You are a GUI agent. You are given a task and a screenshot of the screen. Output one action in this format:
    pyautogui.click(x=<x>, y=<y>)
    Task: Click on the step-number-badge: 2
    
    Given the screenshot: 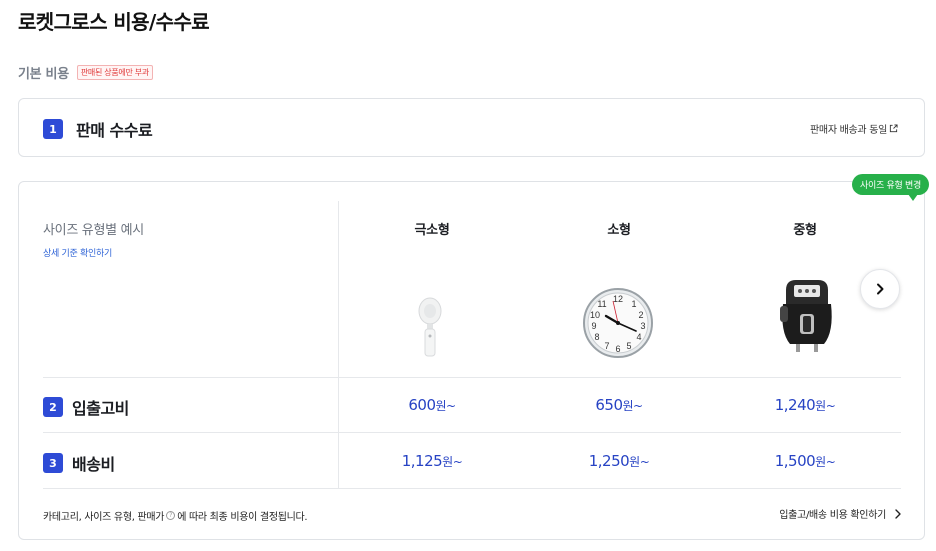 What is the action you would take?
    pyautogui.click(x=53, y=407)
    